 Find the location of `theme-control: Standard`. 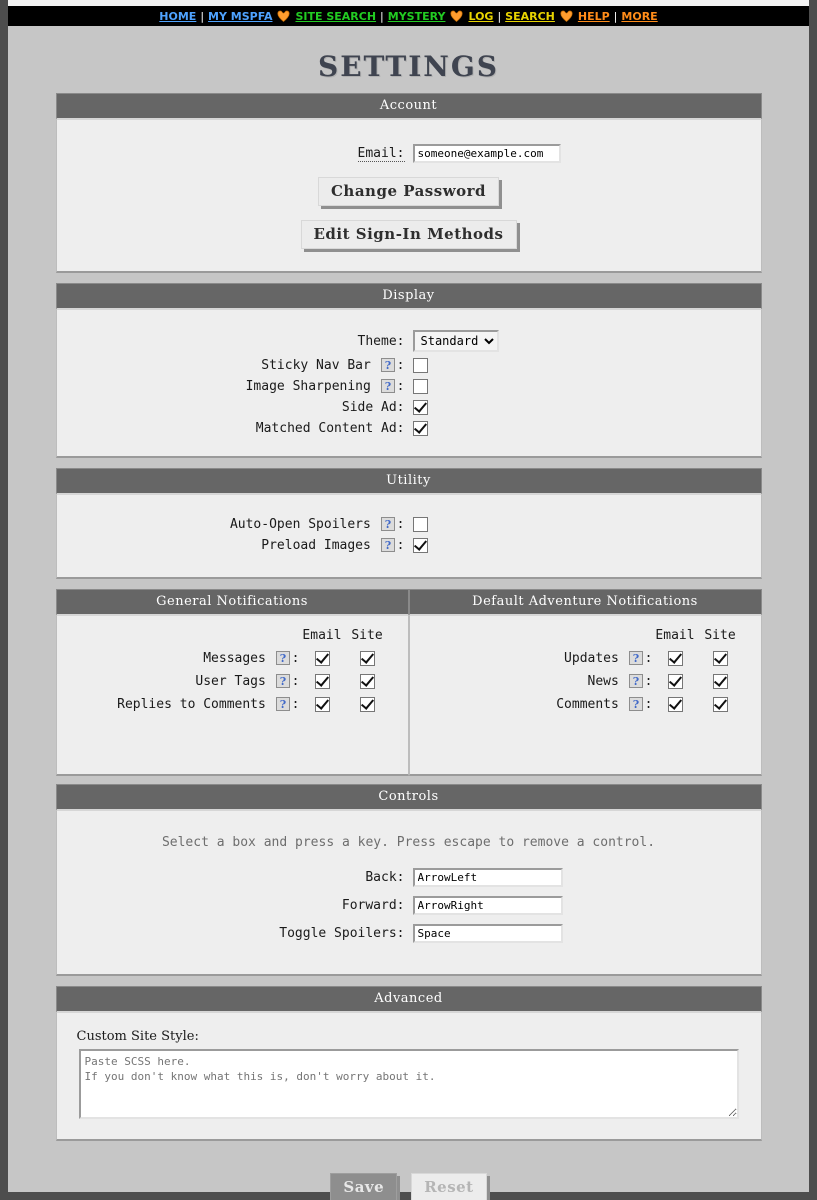

theme-control: Standard is located at coordinates (567, 341).